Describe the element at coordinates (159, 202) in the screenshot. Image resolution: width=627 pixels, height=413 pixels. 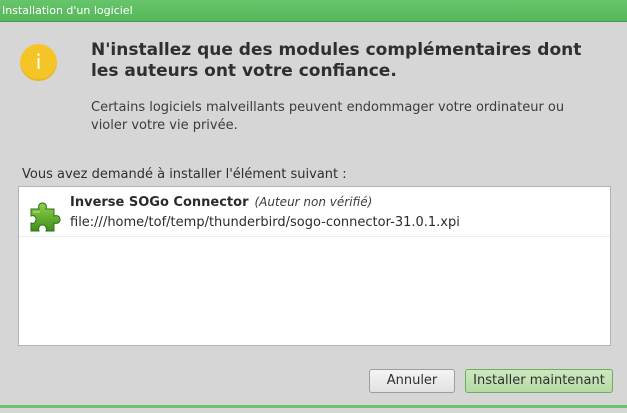
I see `addon-name-text: Inverse SOGo Connector` at that location.